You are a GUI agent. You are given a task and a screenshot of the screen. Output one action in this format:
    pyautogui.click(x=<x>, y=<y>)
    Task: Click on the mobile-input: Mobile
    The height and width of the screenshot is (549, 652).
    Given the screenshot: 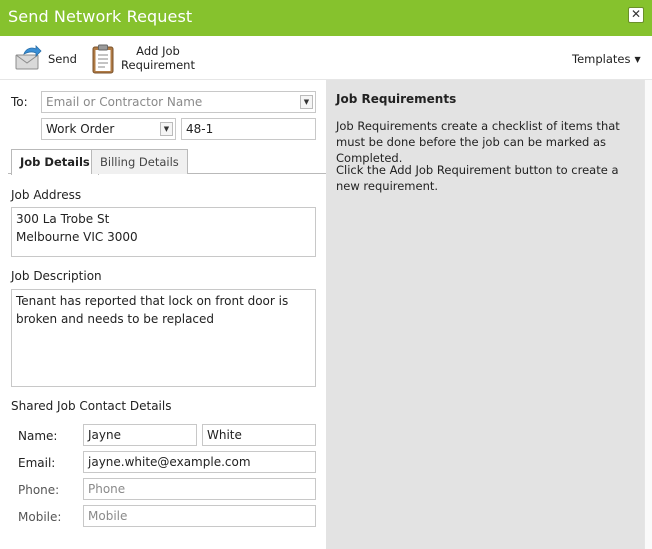 What is the action you would take?
    pyautogui.click(x=199, y=516)
    